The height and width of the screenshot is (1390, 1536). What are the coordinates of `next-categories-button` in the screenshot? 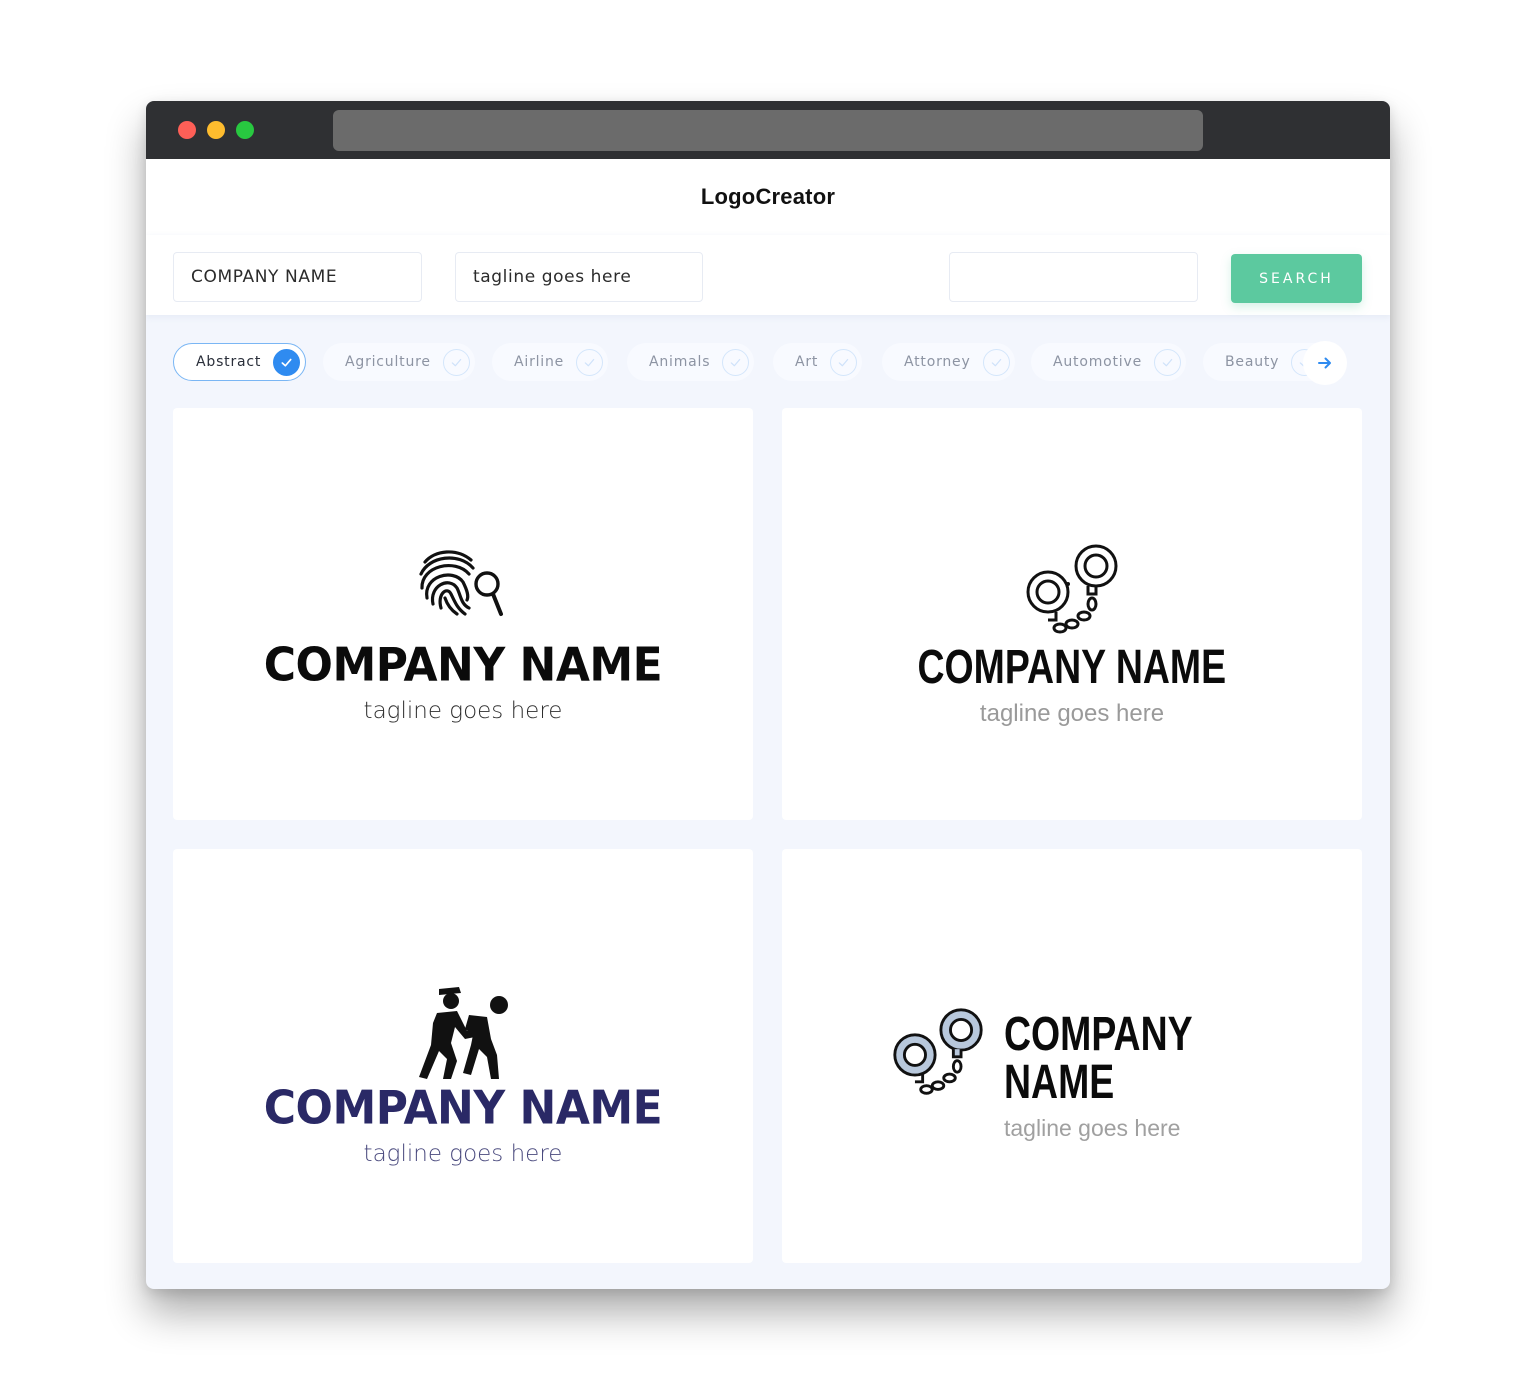 It's located at (1325, 363).